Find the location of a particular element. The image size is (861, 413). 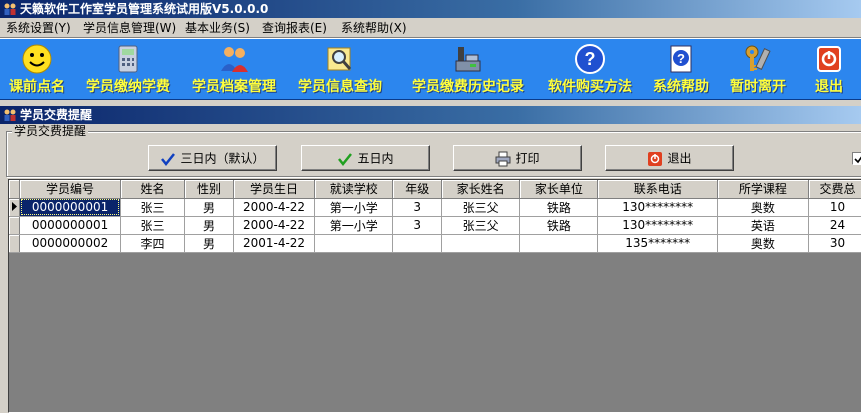

header-course: 所学课程 is located at coordinates (763, 189).